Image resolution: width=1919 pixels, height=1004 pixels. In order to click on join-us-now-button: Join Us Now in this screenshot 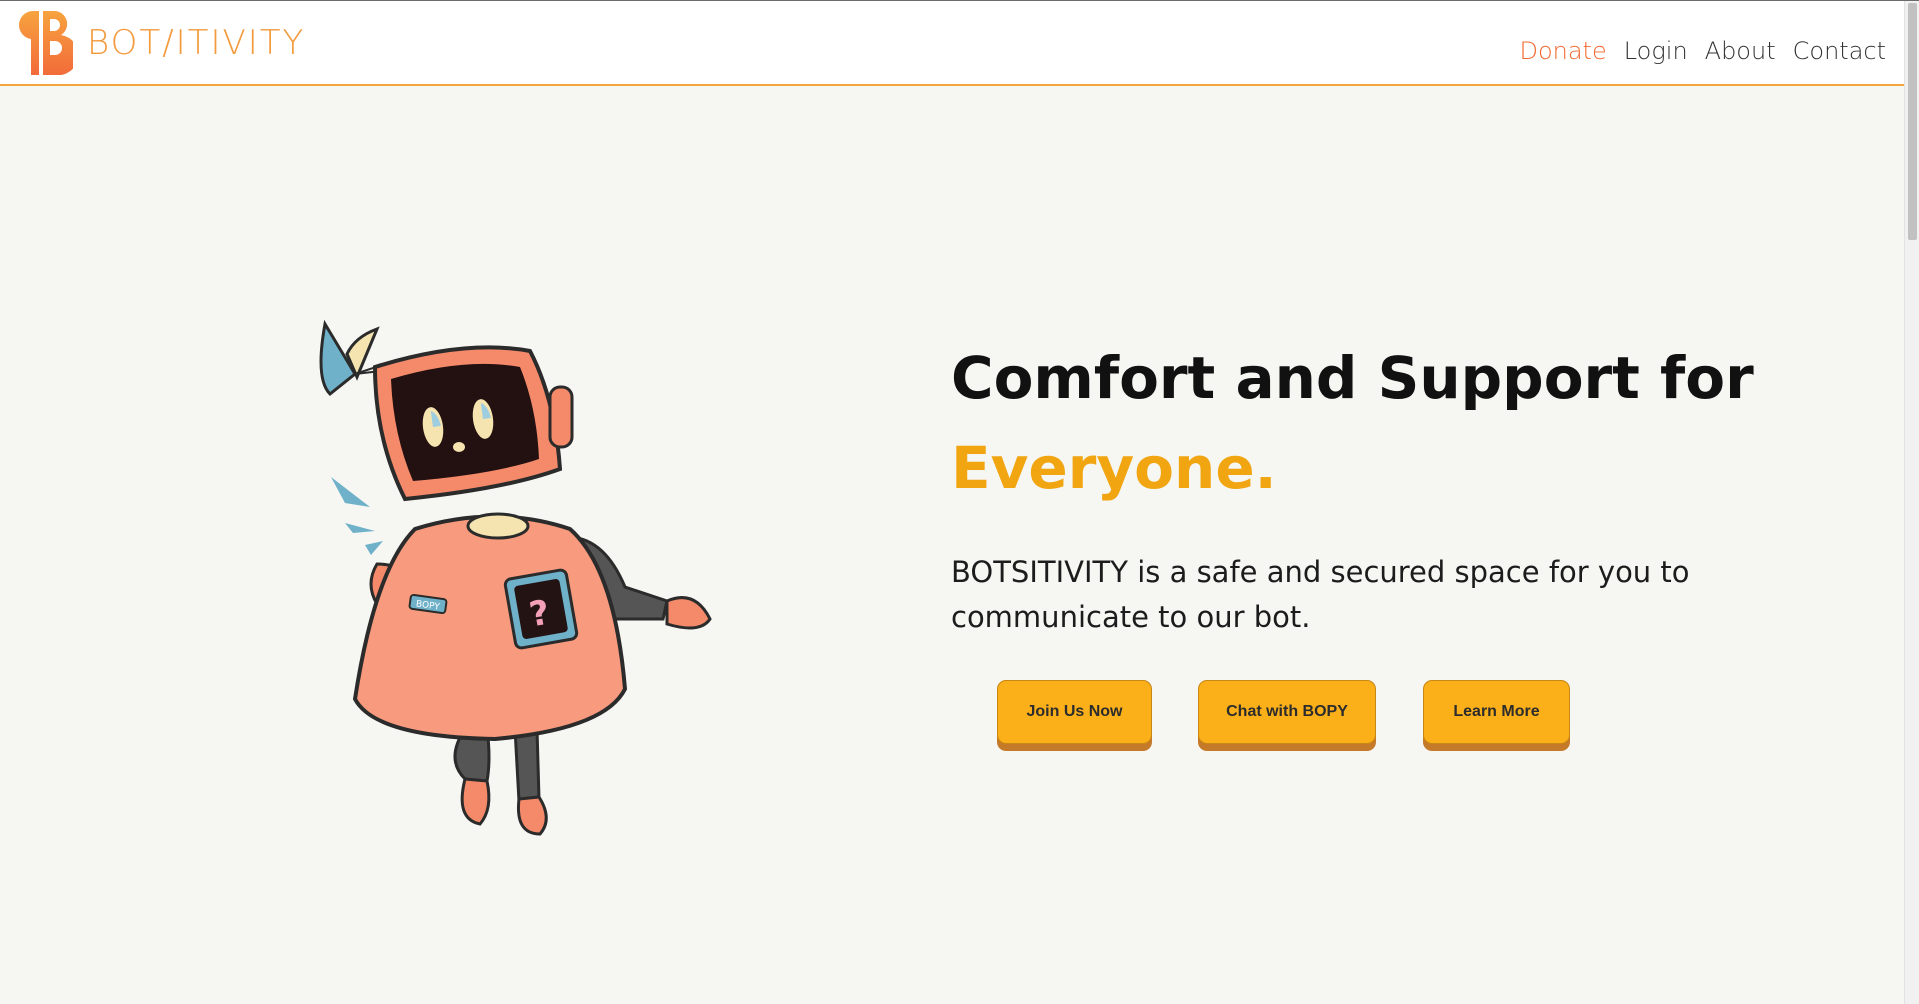, I will do `click(1074, 712)`.